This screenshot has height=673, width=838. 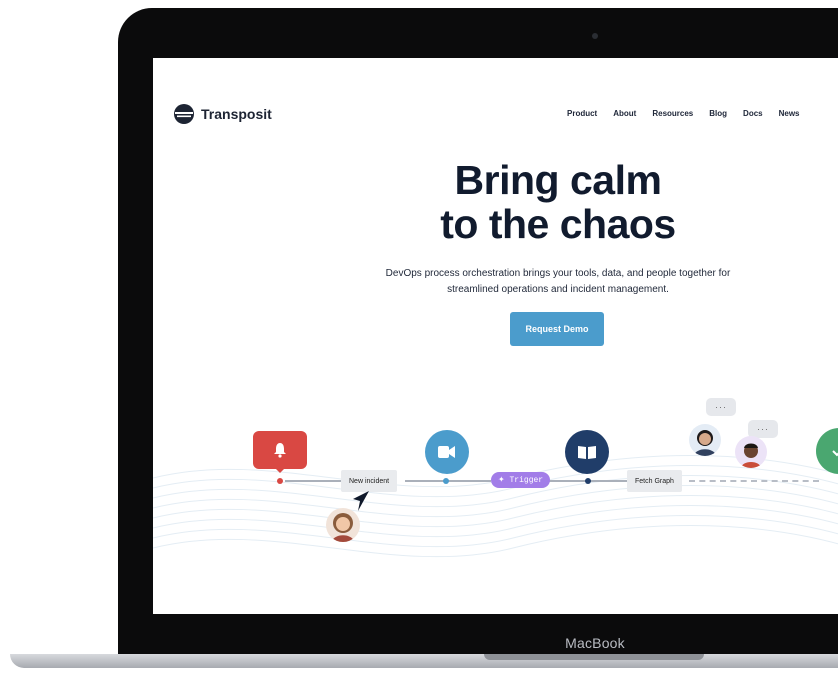 I want to click on nav-item-resources: Resources, so click(x=672, y=113).